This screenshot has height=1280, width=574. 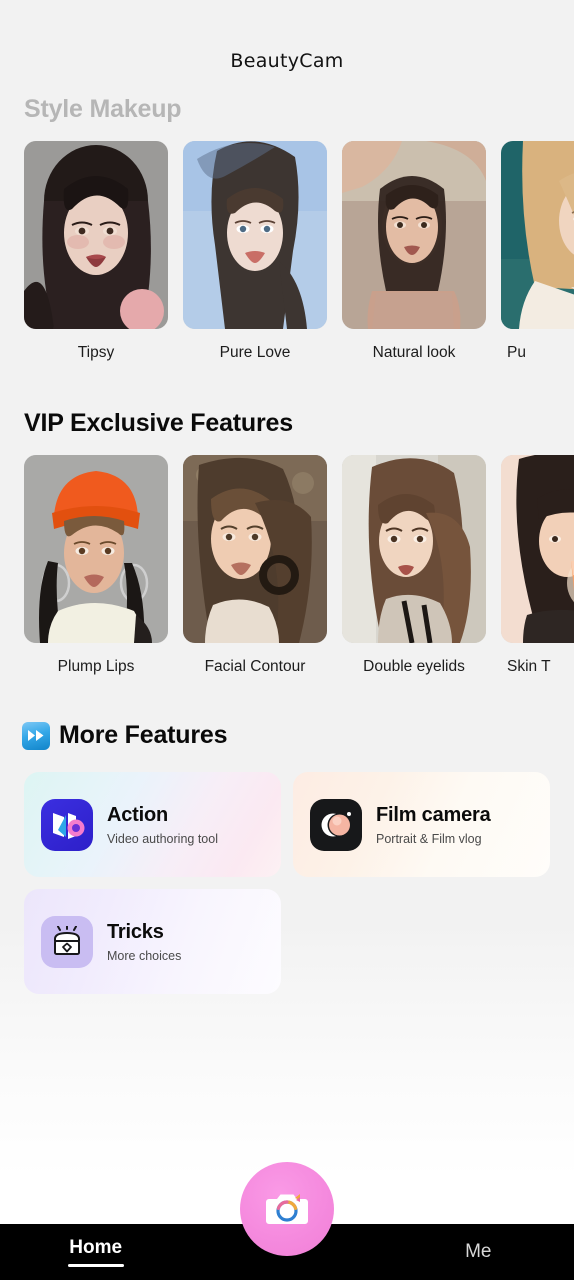 I want to click on style-makeup-label: Tipsy, so click(x=96, y=352).